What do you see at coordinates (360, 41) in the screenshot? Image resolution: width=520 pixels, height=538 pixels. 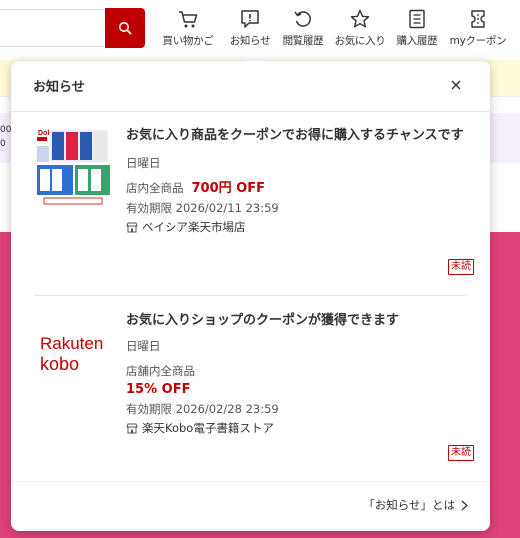 I see `nav-favorites-label: お気に入り` at bounding box center [360, 41].